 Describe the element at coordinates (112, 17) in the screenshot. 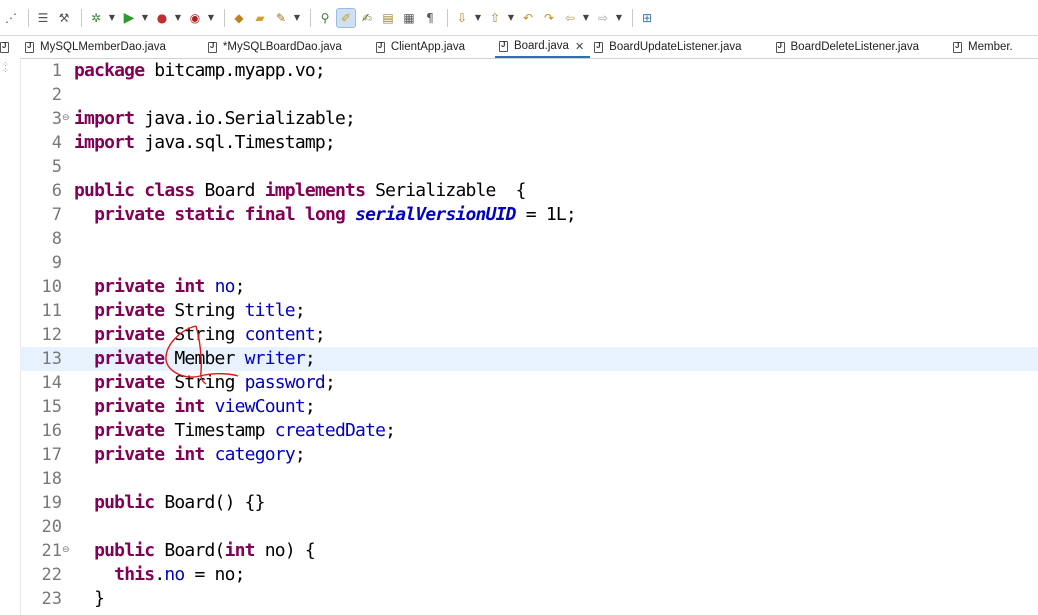

I see `debug-dropdown-icon: ▼` at that location.